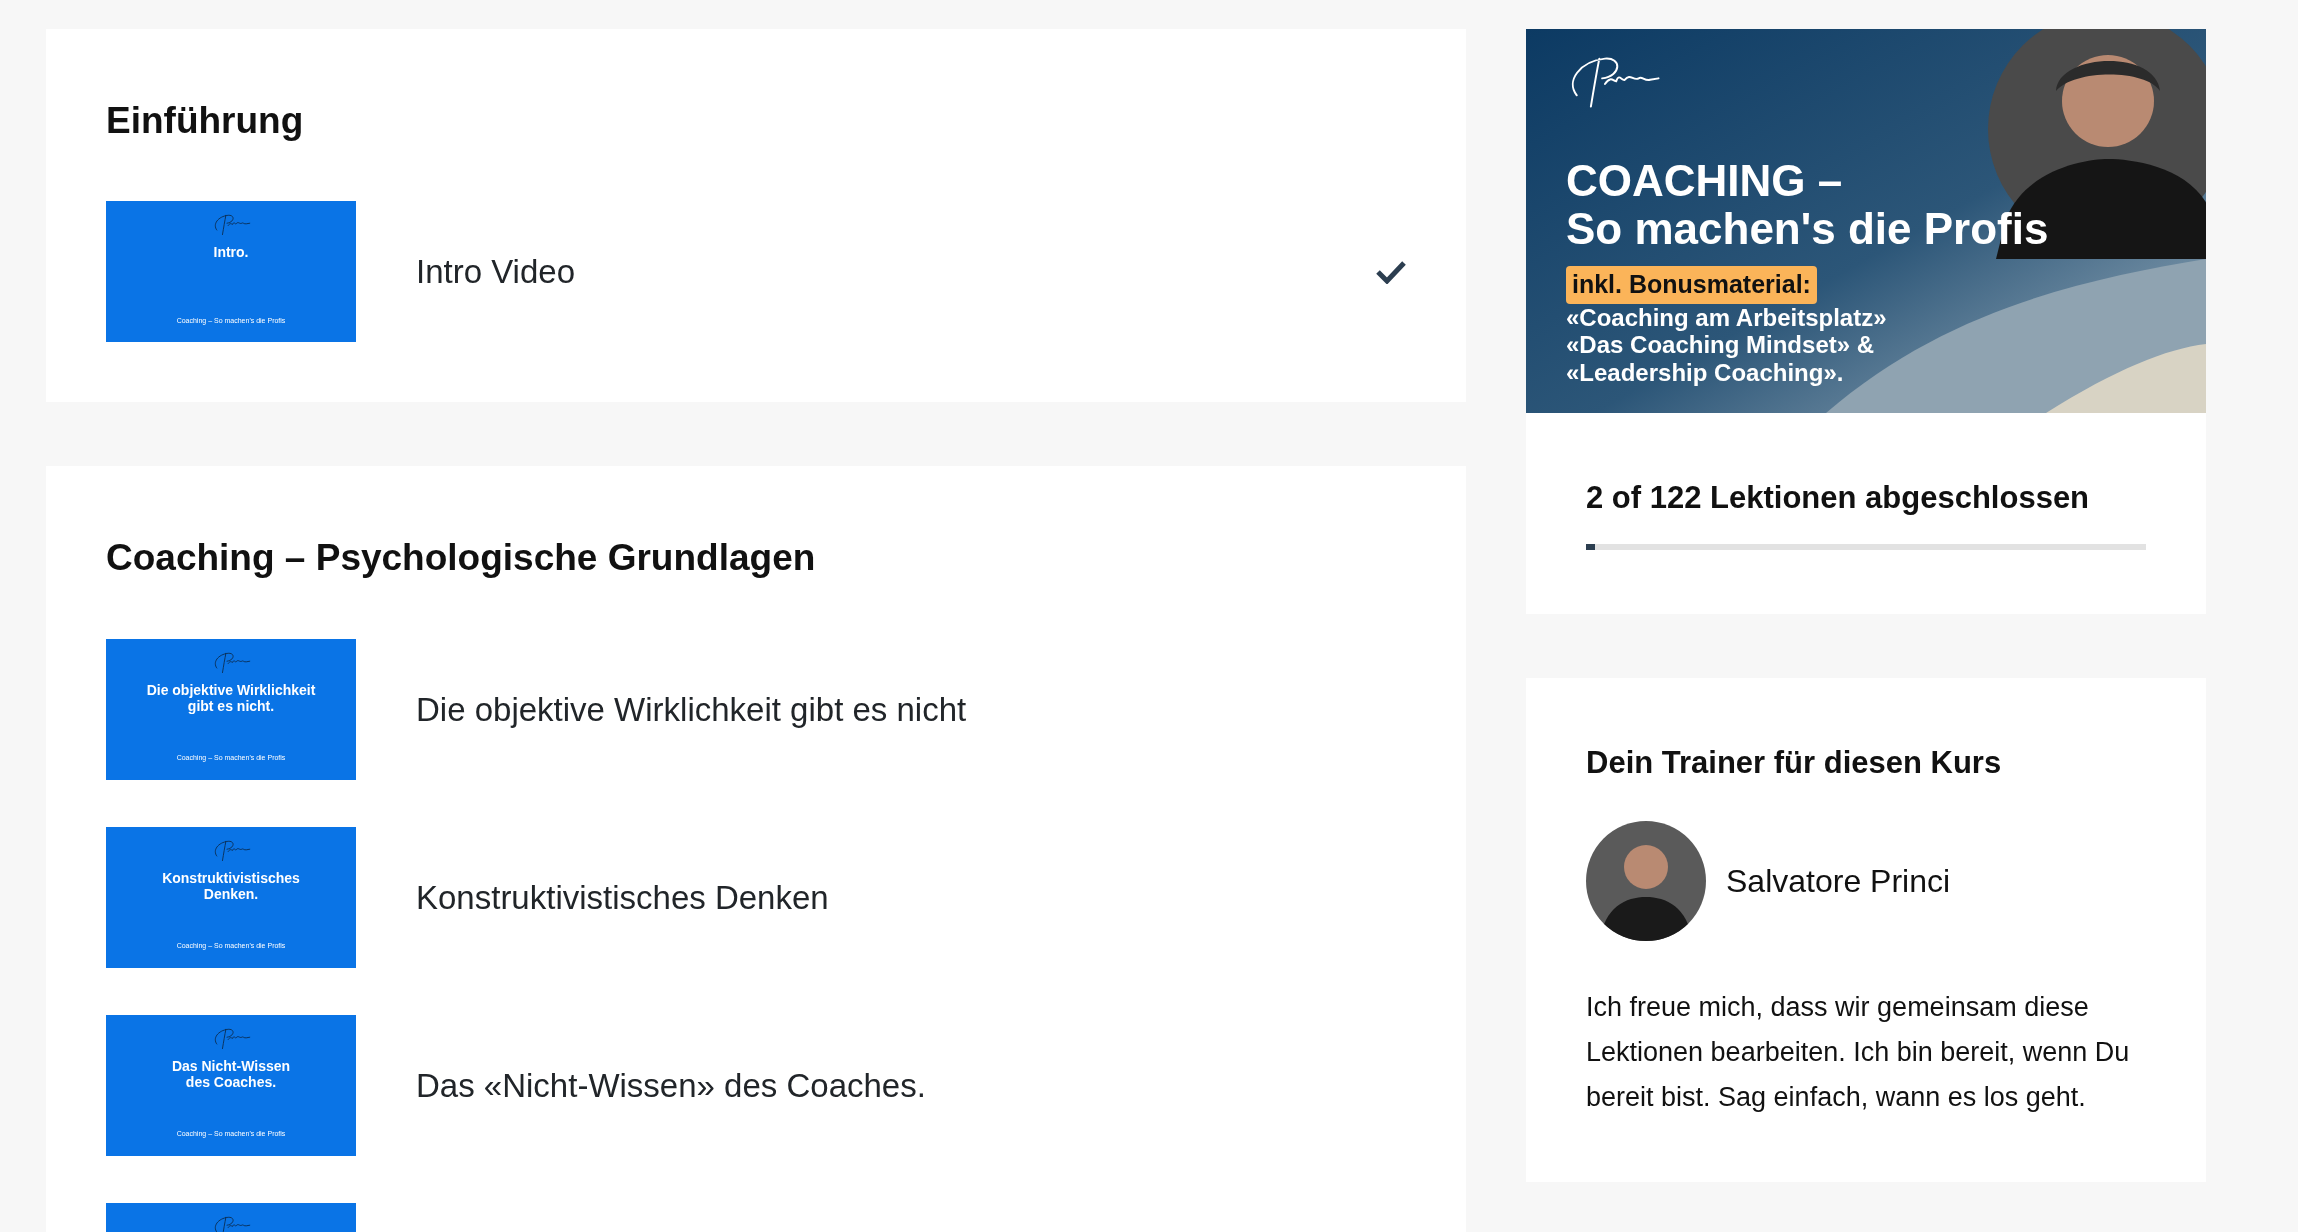 Image resolution: width=2298 pixels, height=1232 pixels. I want to click on thumbnail-title: Das Nicht-Wissen des Coaches., so click(231, 1073).